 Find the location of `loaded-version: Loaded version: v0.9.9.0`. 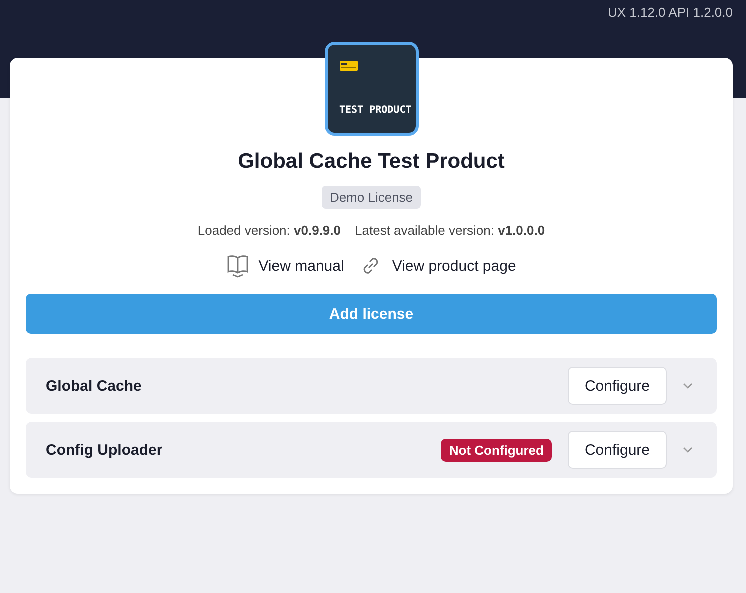

loaded-version: Loaded version: v0.9.9.0 is located at coordinates (270, 230).